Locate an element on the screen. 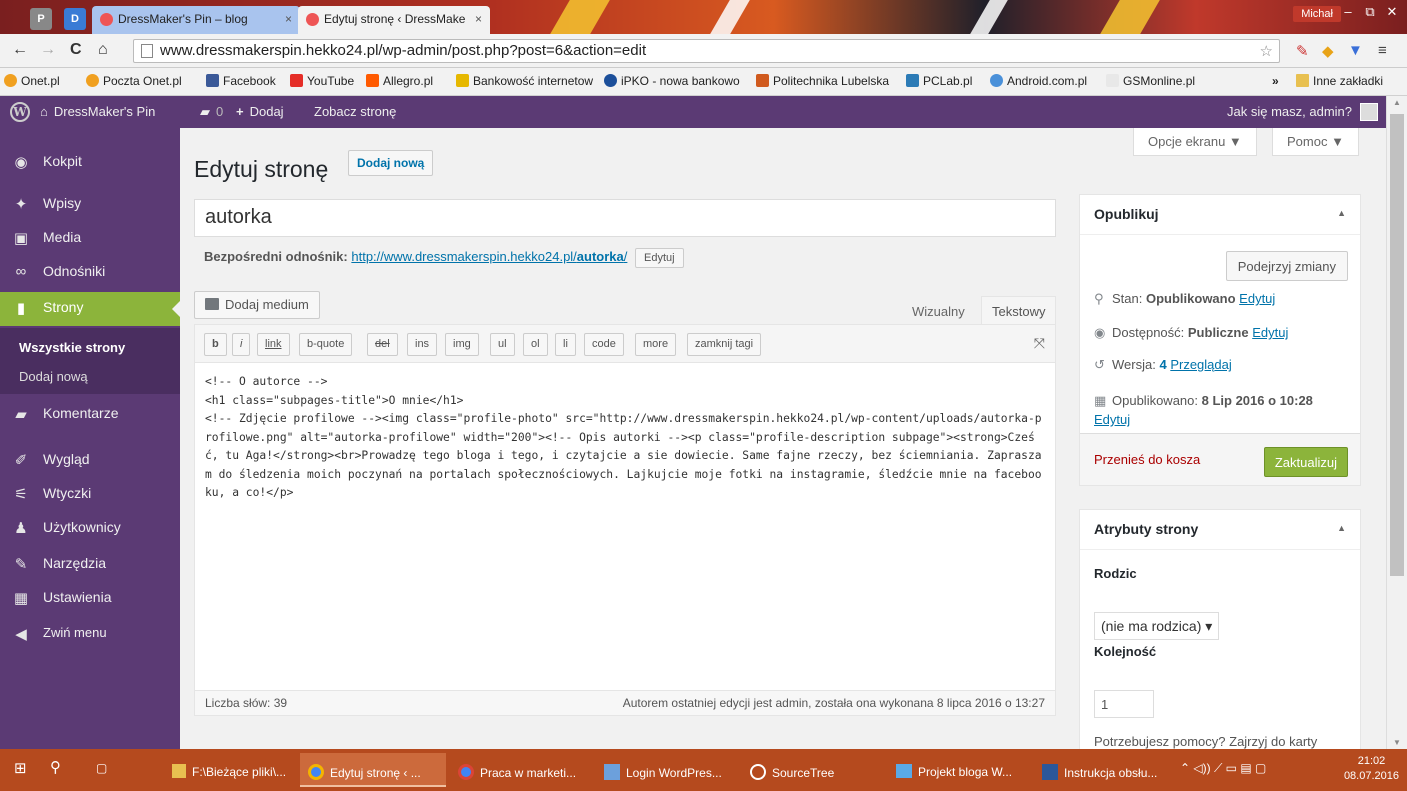 This screenshot has height=791, width=1407. pinned-tab-d: D is located at coordinates (75, 19).